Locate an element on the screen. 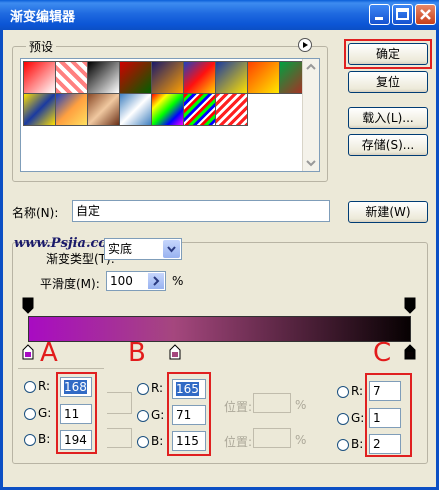  label-r-c: R: is located at coordinates (357, 391).